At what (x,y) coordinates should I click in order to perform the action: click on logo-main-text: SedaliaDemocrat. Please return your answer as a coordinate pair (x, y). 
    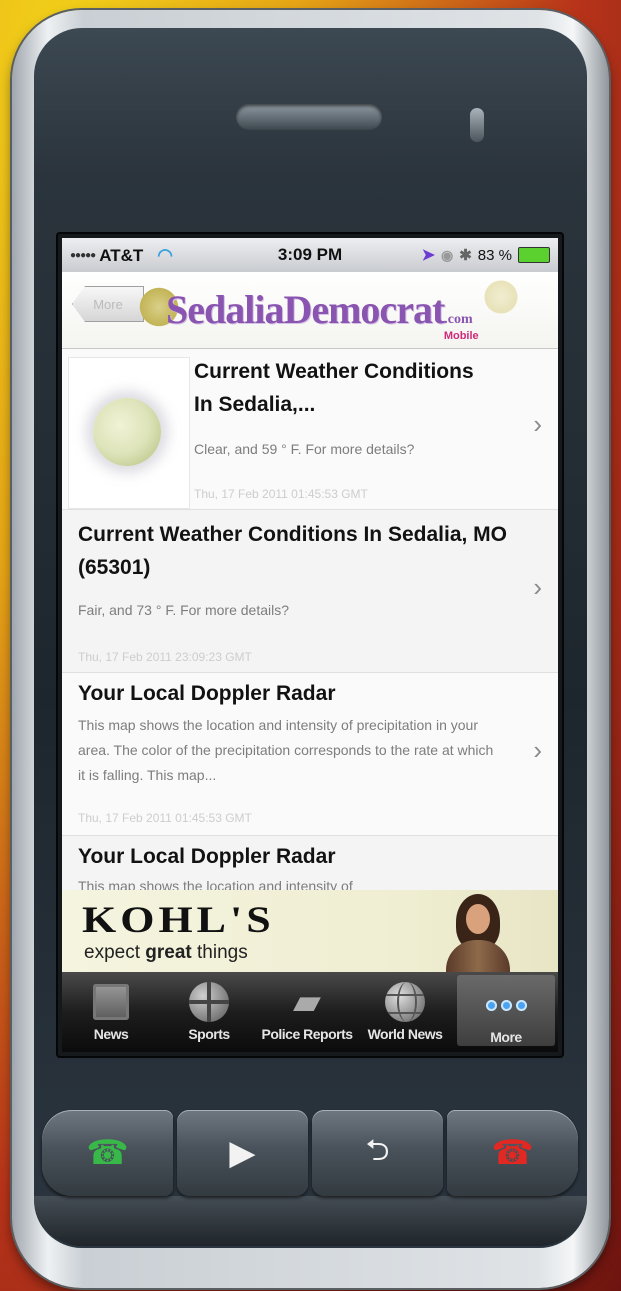
    Looking at the image, I should click on (305, 309).